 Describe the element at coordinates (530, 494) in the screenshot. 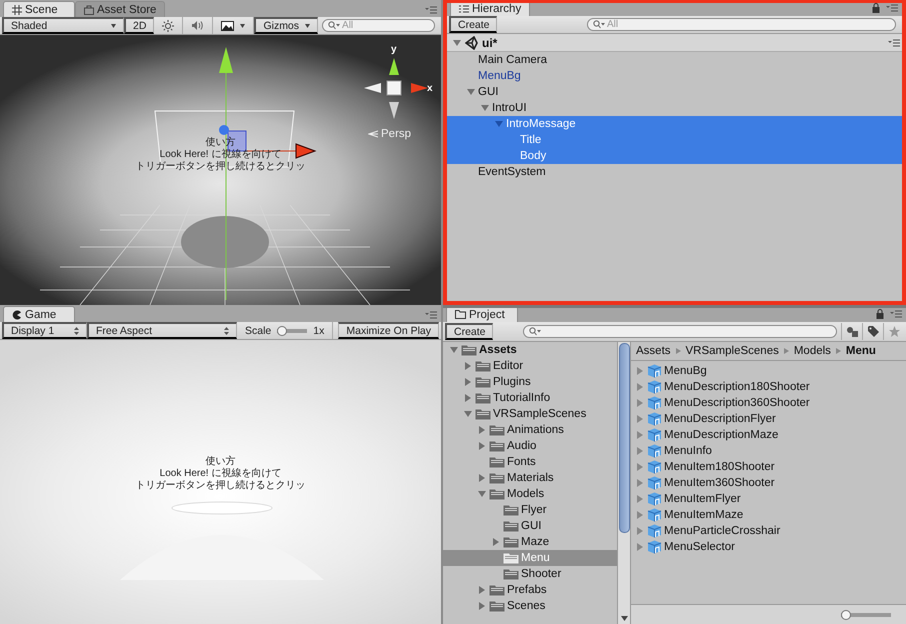

I see `folder-item: Models` at that location.